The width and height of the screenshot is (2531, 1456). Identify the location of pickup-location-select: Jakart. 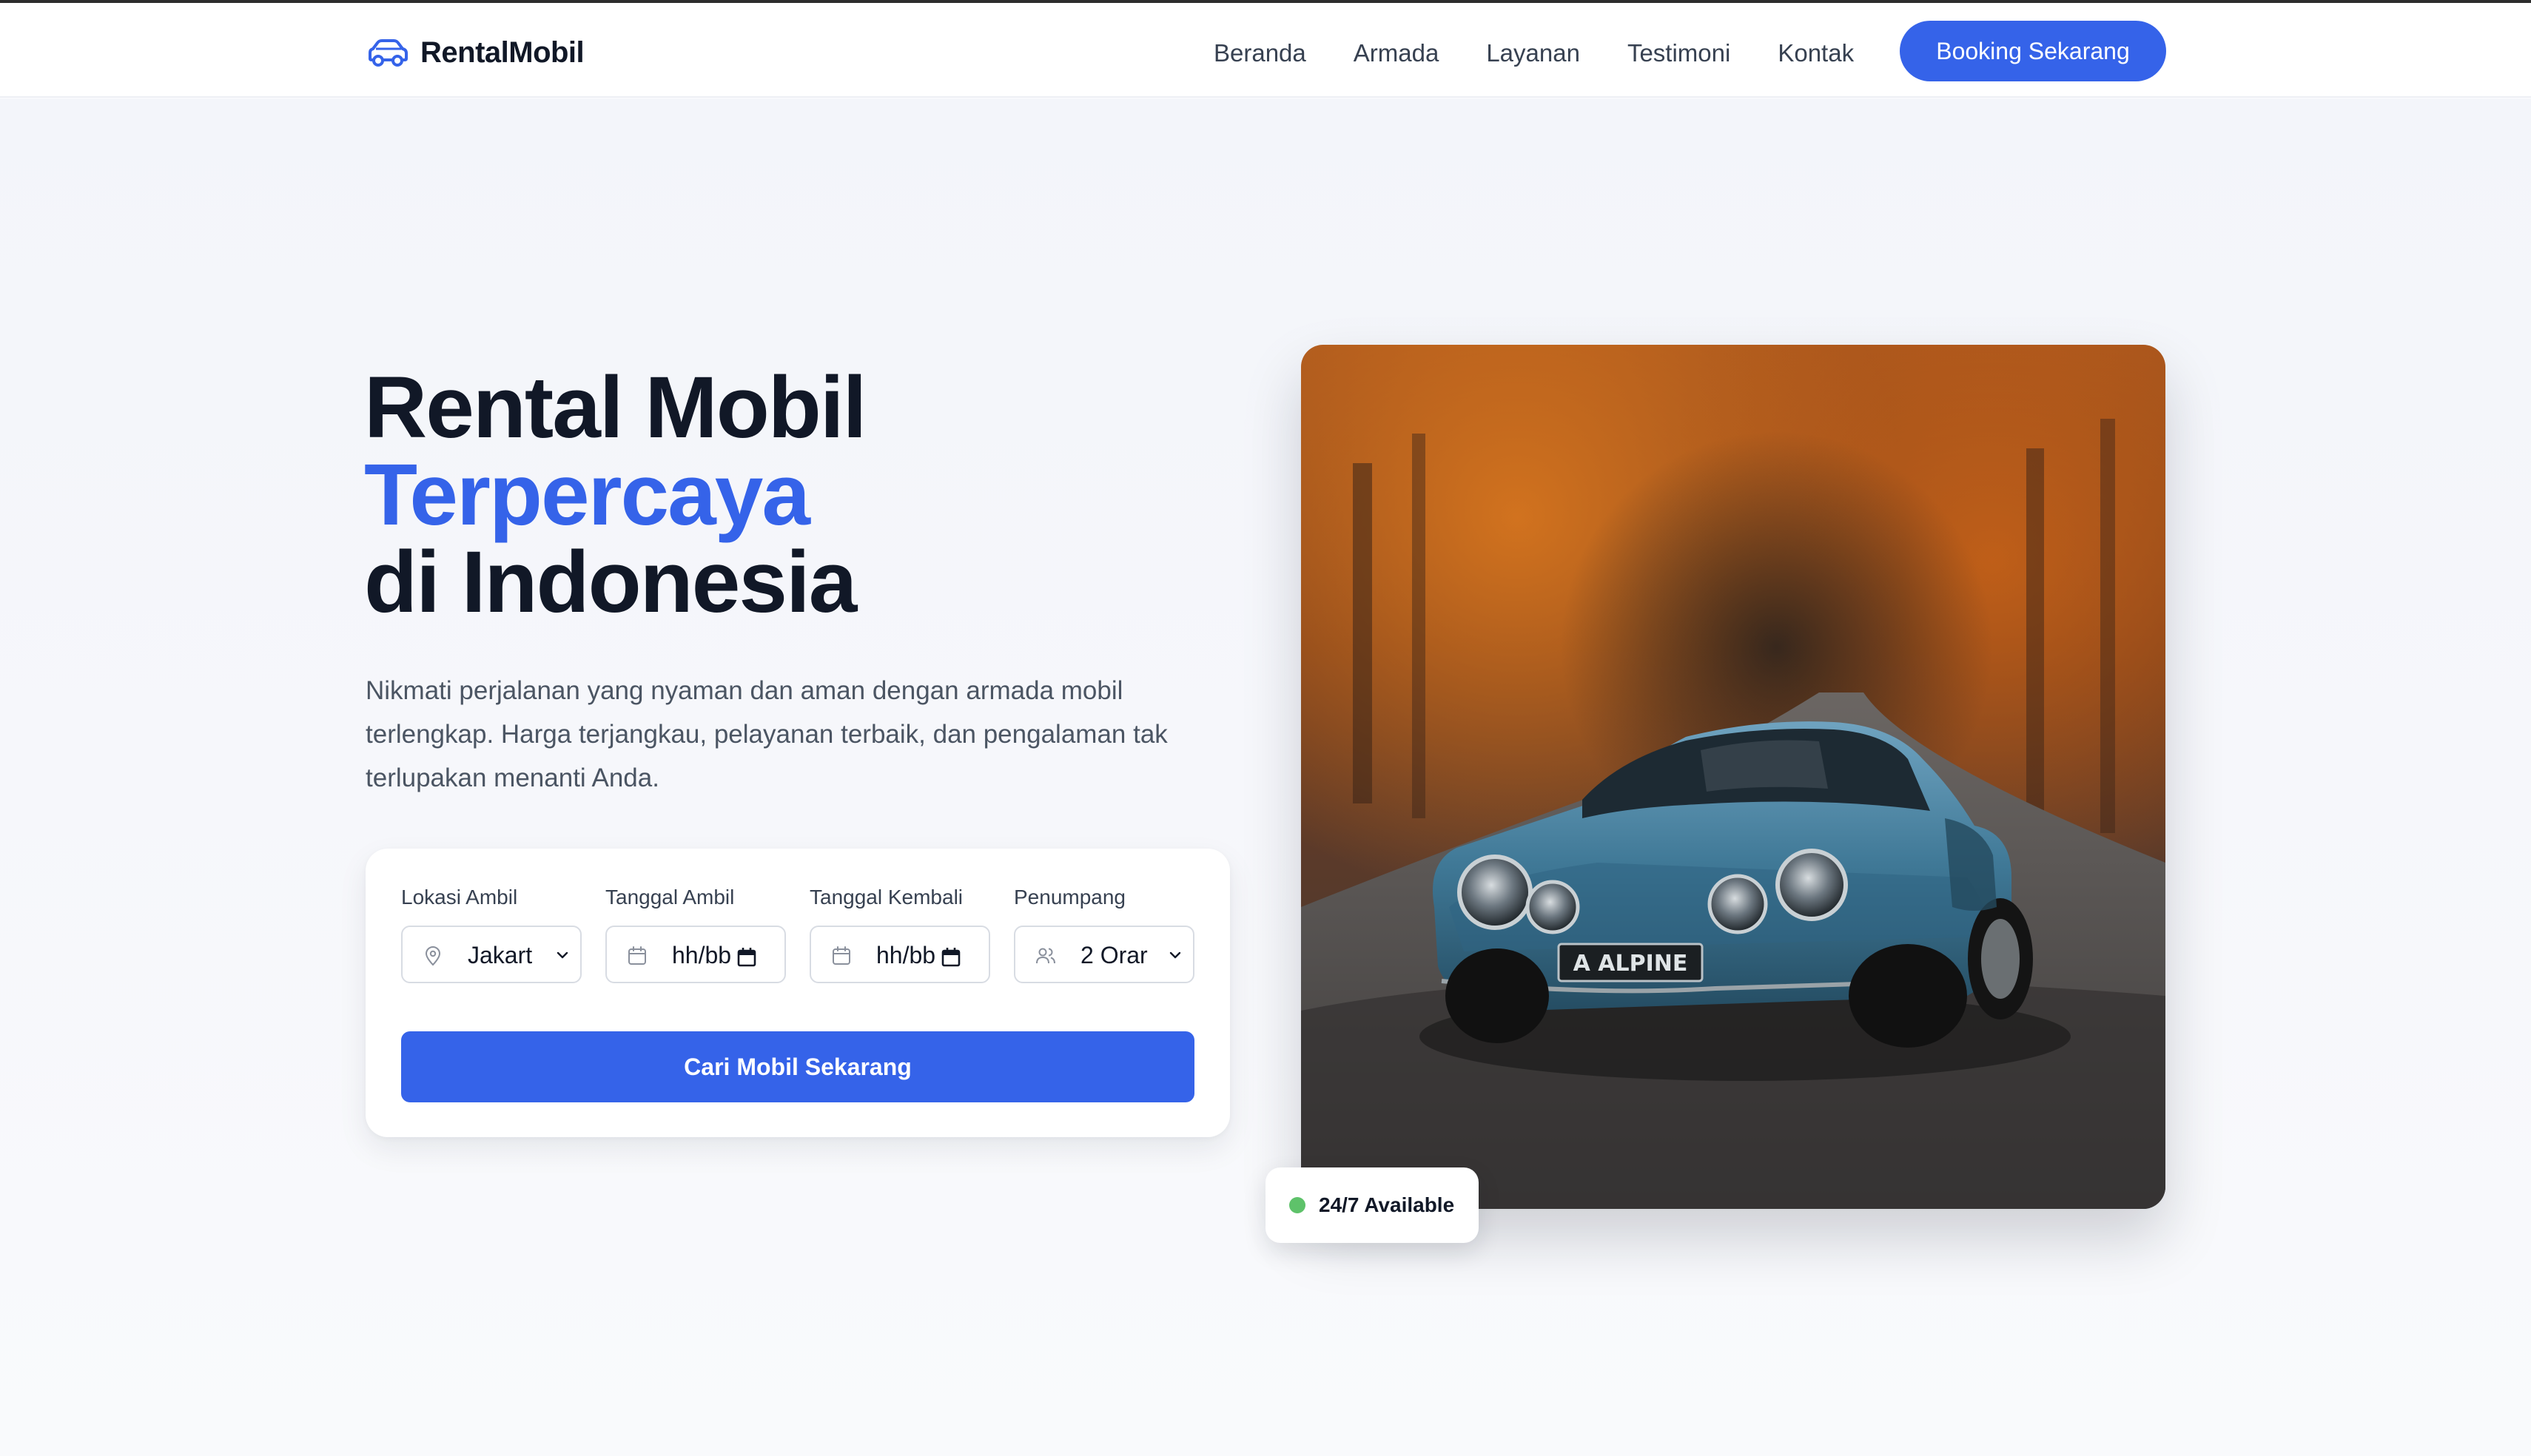
(491, 955).